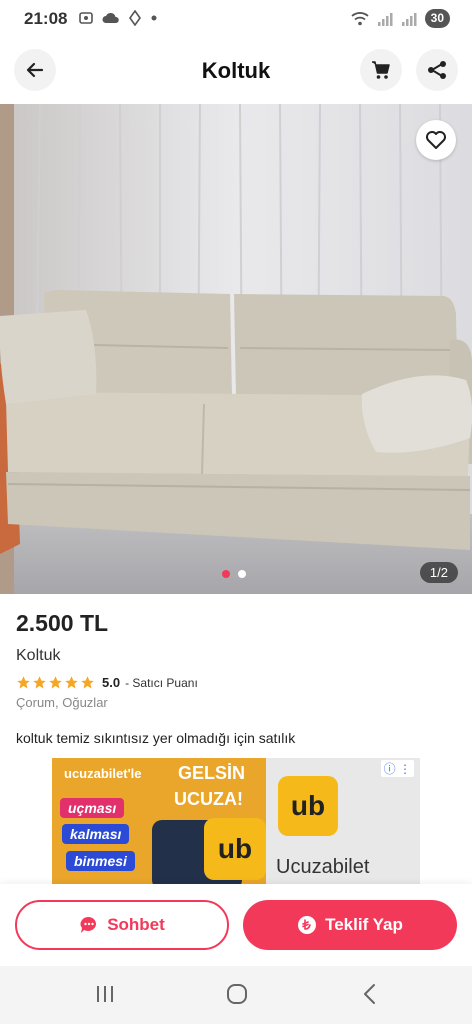  What do you see at coordinates (208, 799) in the screenshot?
I see `ad-headline-2: UCUZA!` at bounding box center [208, 799].